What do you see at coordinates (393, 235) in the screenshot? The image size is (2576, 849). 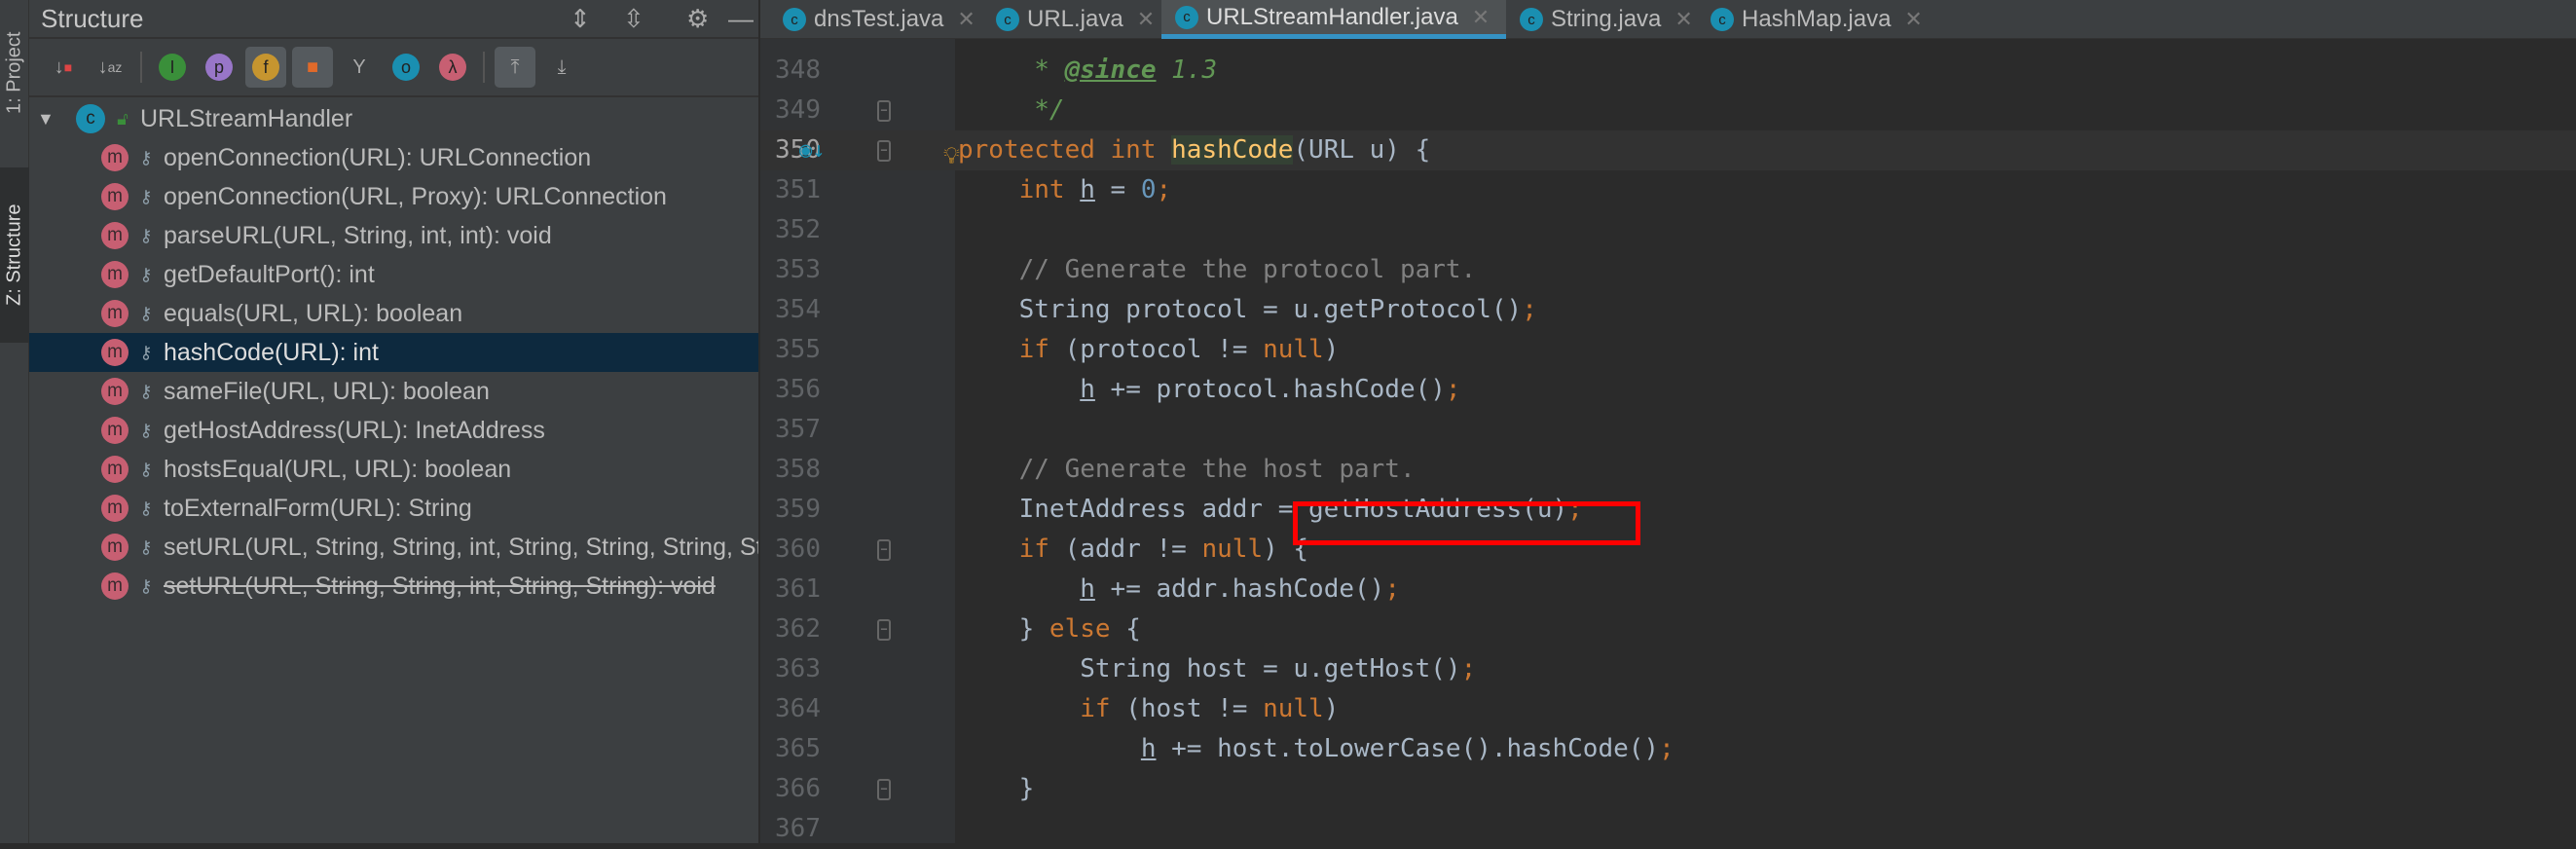 I see `tree-item: m ⚷ parseURL(URL, String, int, int): void` at bounding box center [393, 235].